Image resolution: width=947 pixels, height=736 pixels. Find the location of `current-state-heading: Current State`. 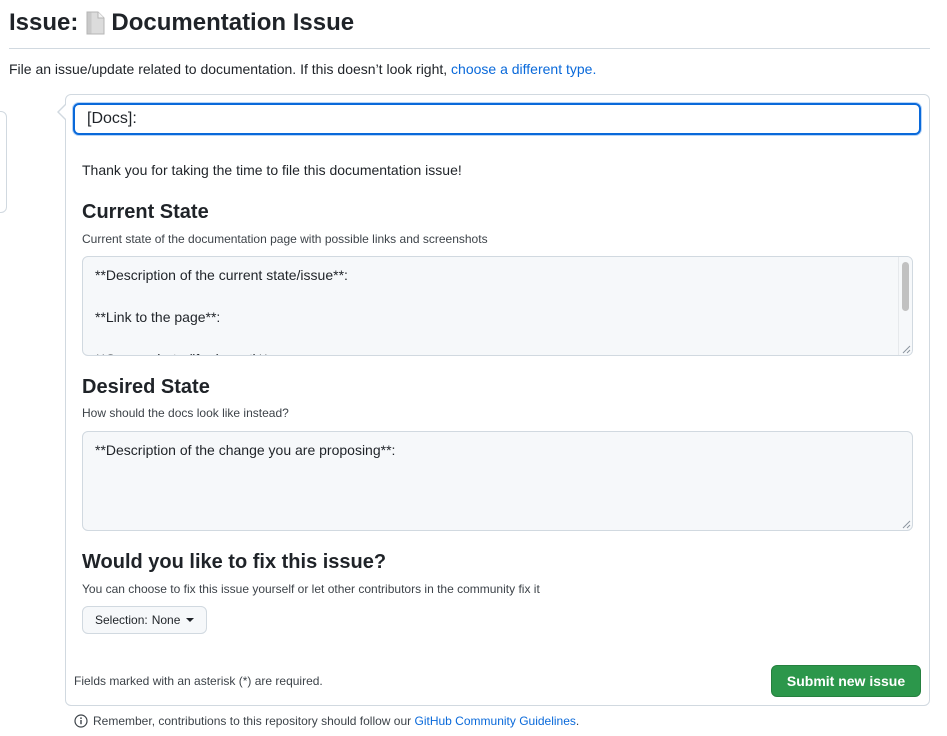

current-state-heading: Current State is located at coordinates (145, 212).